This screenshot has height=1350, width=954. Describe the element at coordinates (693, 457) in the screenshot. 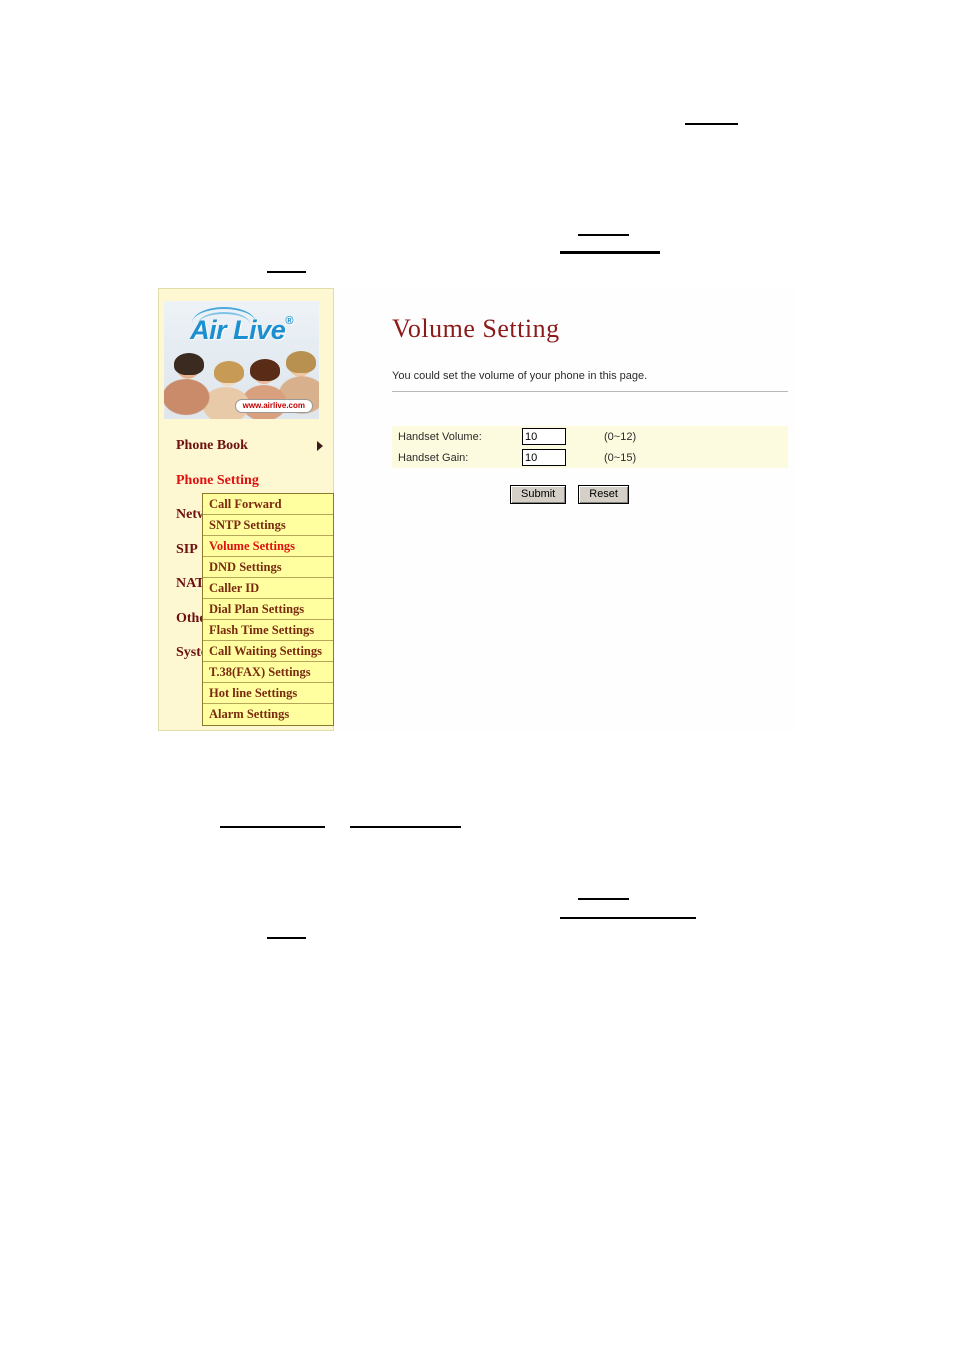

I see `field-range-hint: (0~15)` at that location.